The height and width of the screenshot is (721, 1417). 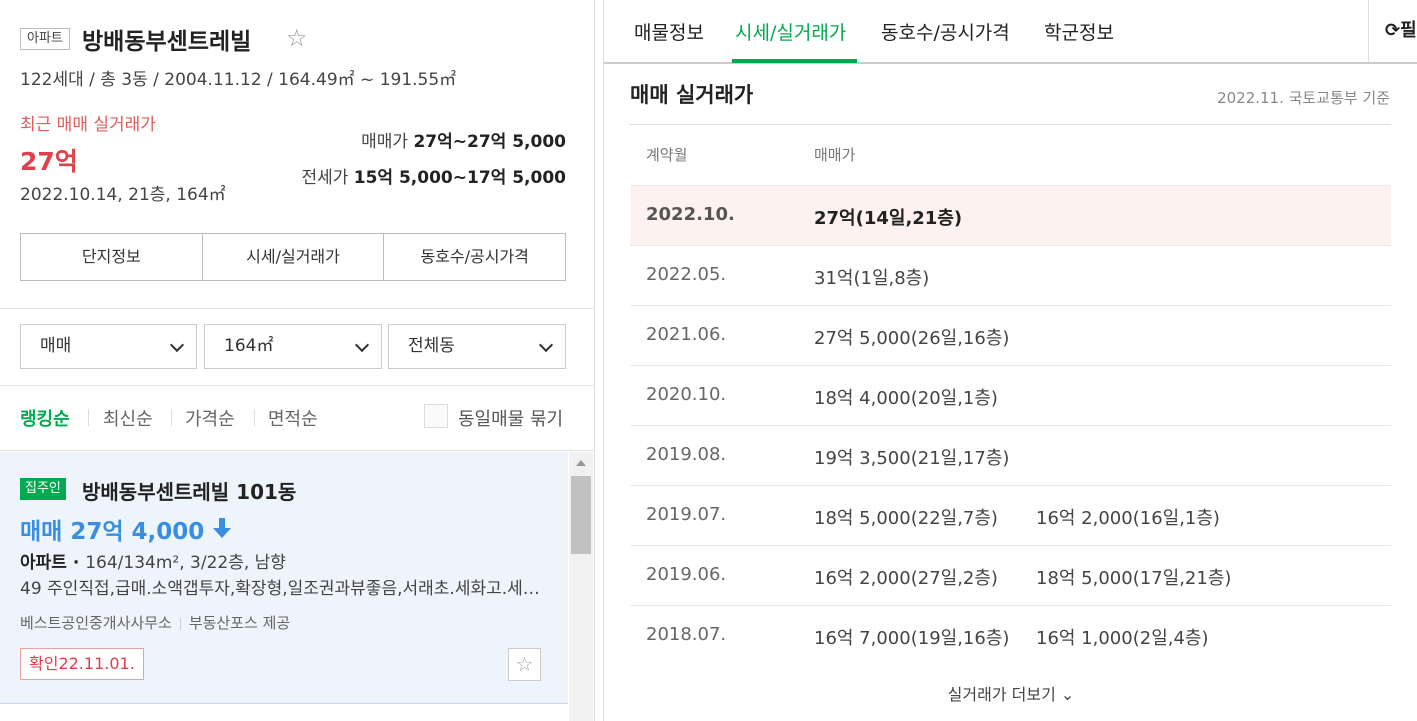 I want to click on area-select: 164㎡, so click(x=293, y=346).